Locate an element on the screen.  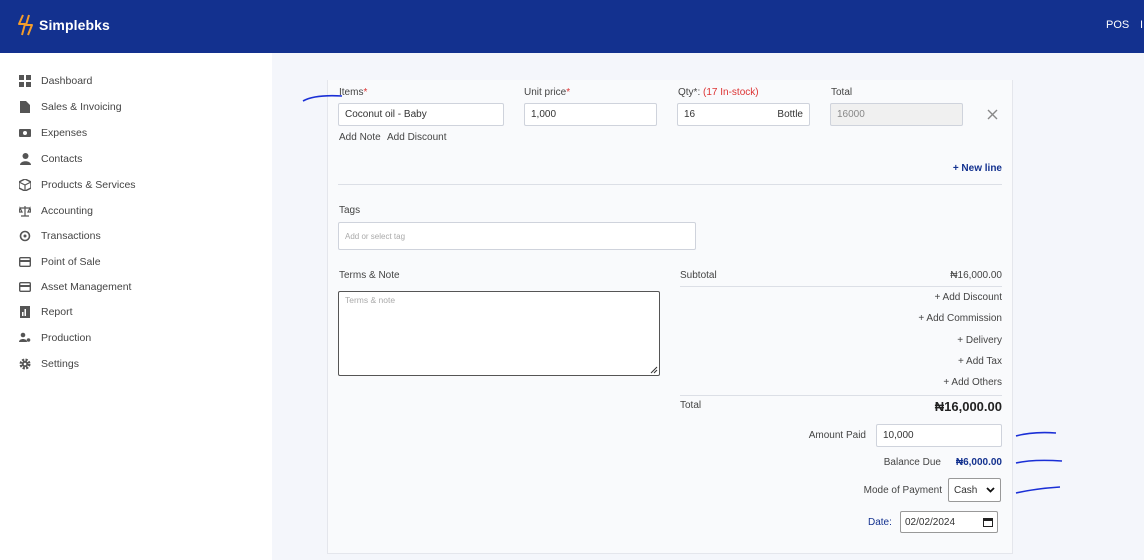
add-tax-link: + Add Tax is located at coordinates (980, 361).